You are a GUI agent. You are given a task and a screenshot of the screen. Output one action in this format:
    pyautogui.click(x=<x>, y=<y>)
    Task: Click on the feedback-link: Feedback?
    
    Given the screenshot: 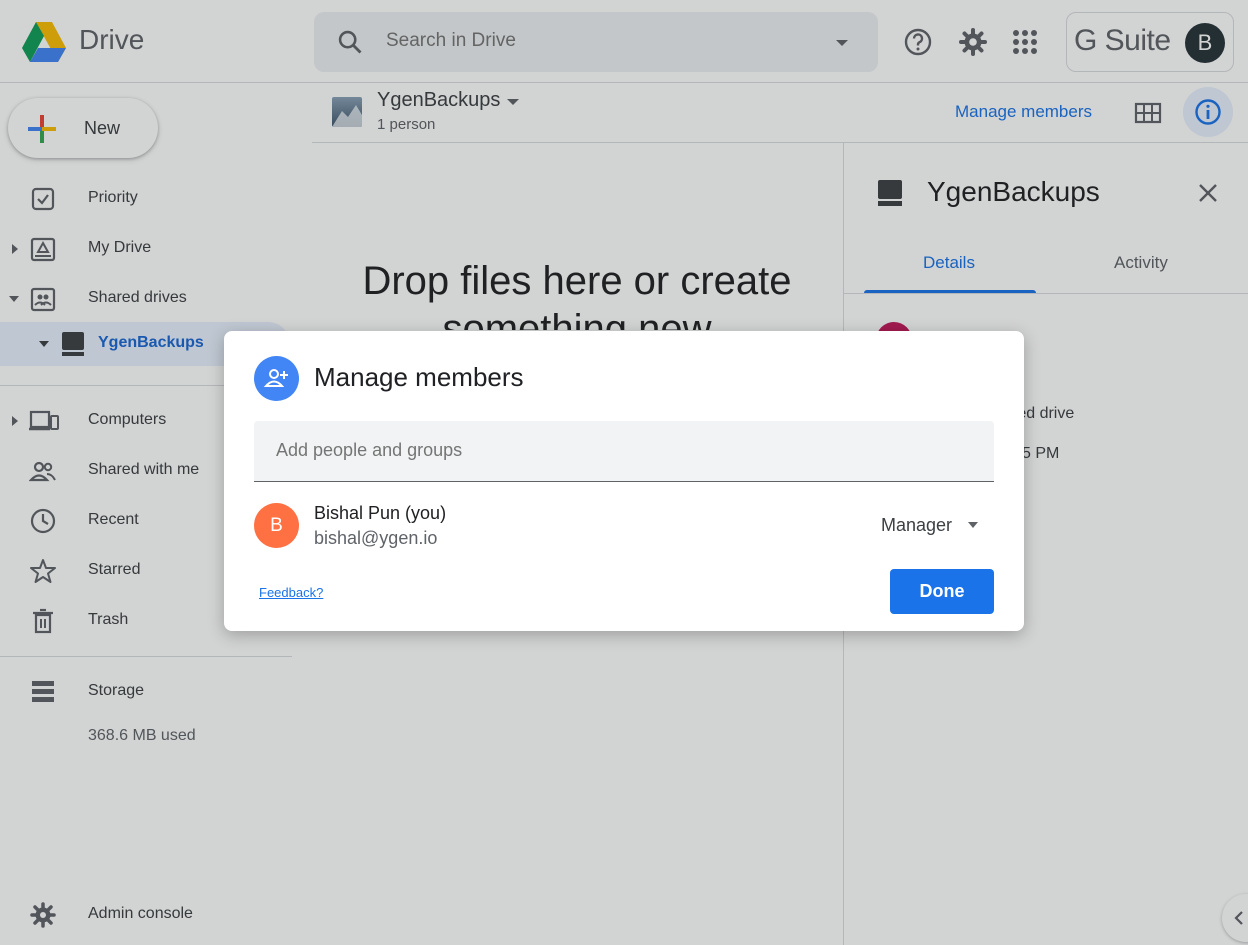 What is the action you would take?
    pyautogui.click(x=291, y=592)
    